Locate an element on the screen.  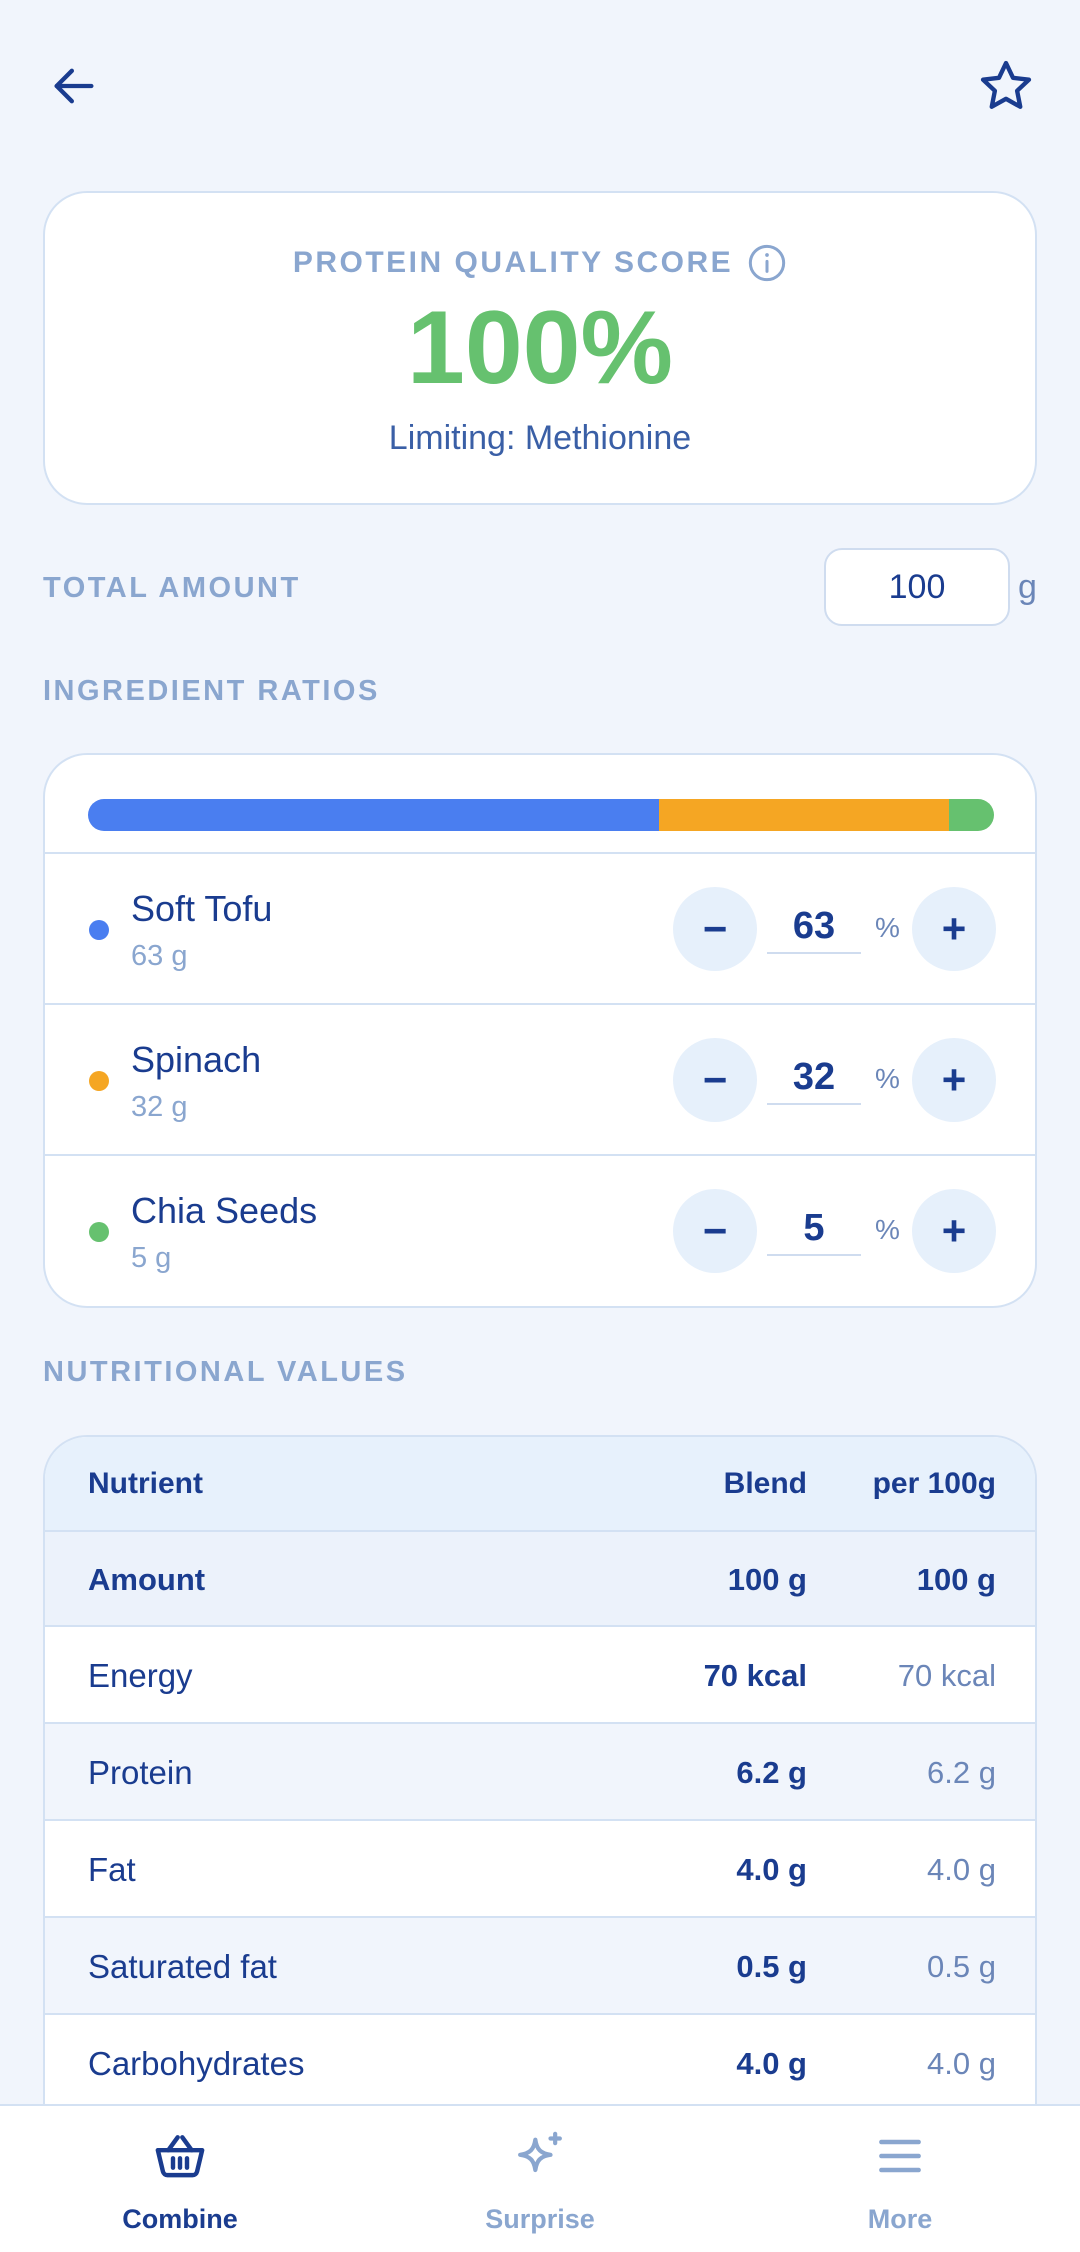
percent-input: 32 is located at coordinates (814, 1077).